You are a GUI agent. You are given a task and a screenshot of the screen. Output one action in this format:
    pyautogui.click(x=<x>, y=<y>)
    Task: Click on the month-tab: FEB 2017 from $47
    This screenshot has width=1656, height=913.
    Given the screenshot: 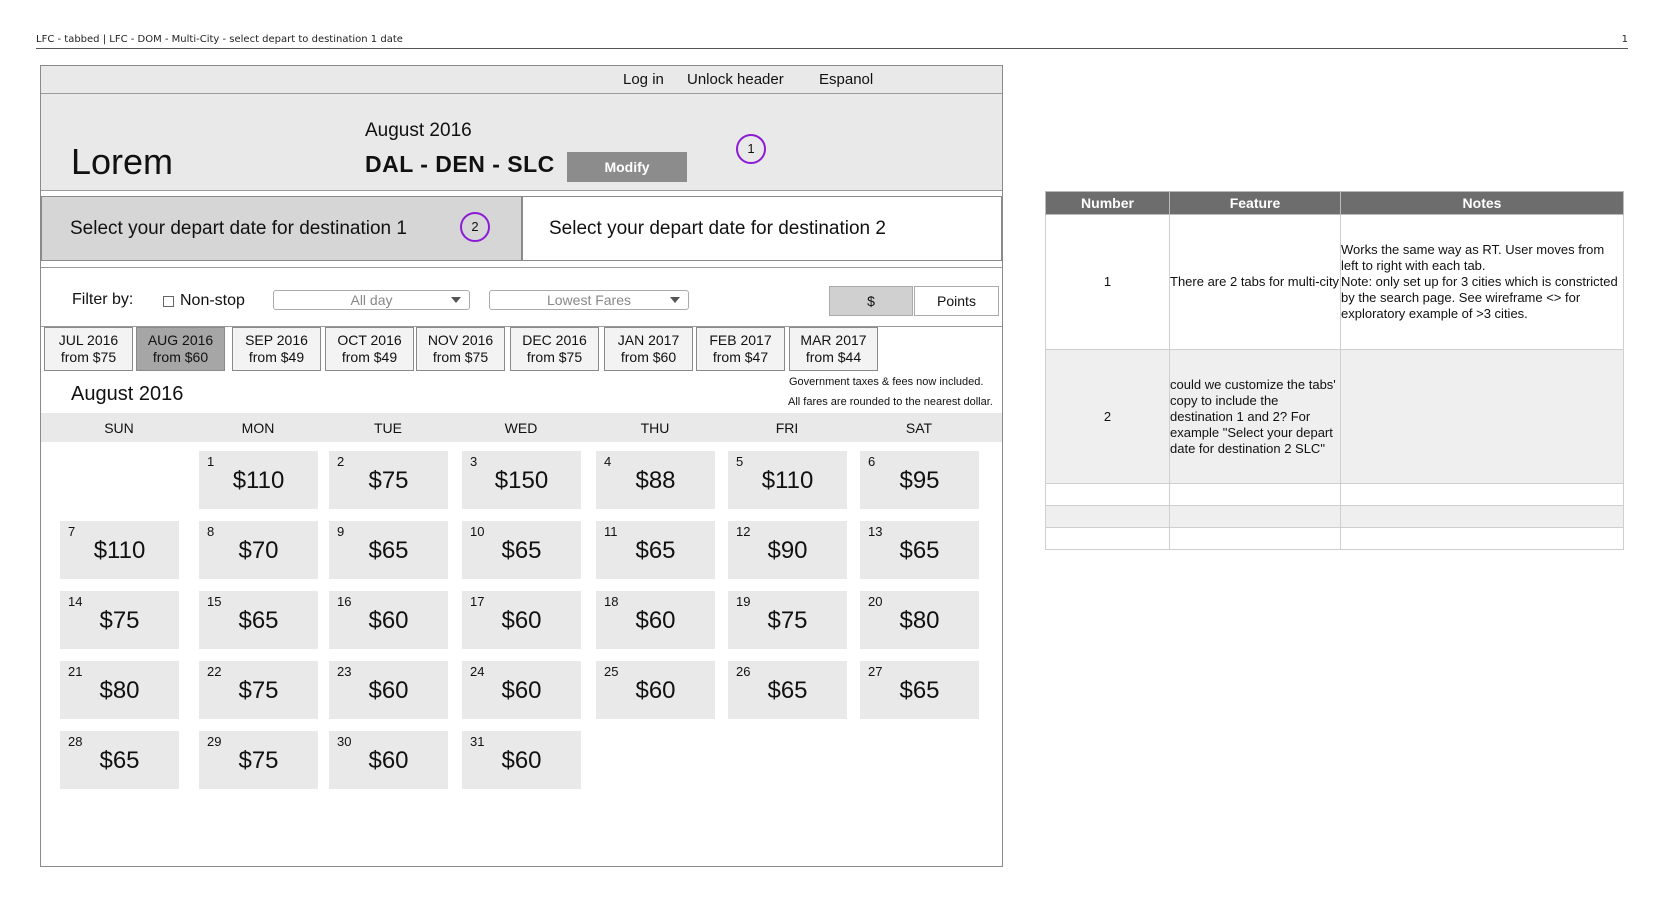 What is the action you would take?
    pyautogui.click(x=740, y=349)
    